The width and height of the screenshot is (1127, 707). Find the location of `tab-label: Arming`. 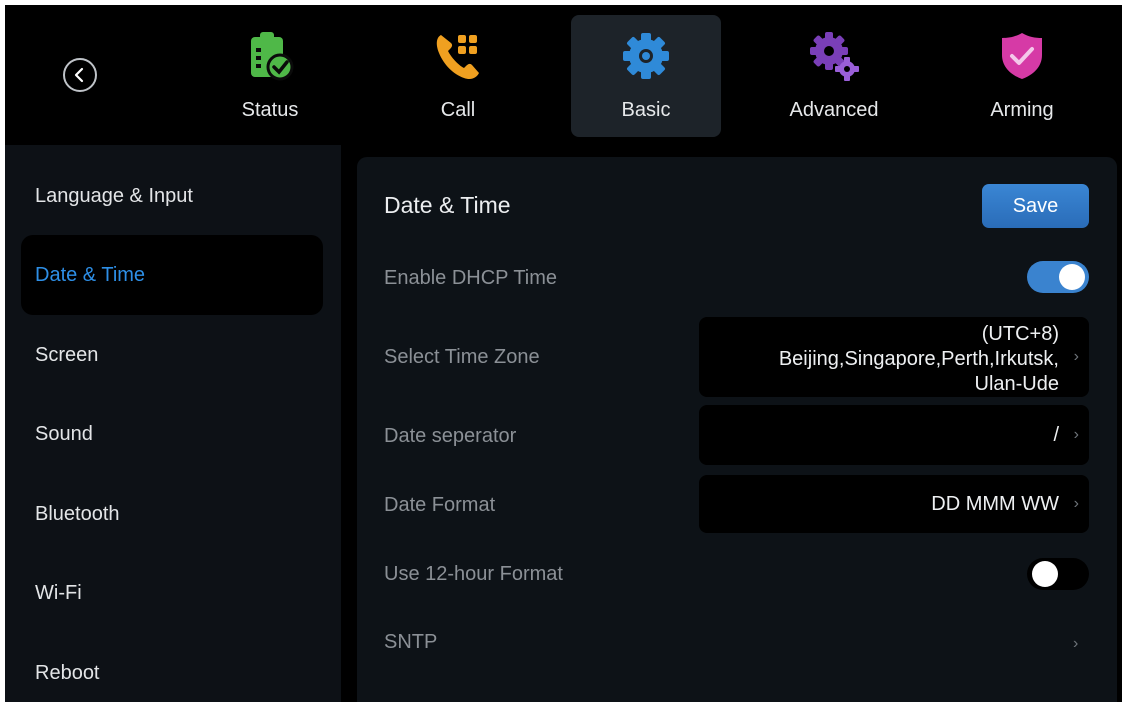

tab-label: Arming is located at coordinates (1022, 110).